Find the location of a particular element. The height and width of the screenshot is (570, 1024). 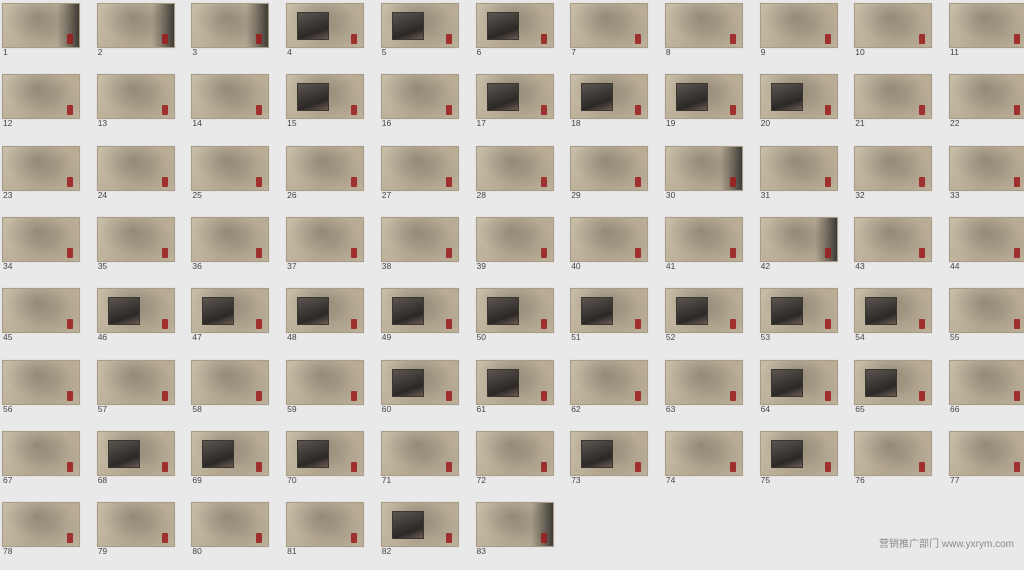

slide-thumbnail: 11 is located at coordinates (985, 35).